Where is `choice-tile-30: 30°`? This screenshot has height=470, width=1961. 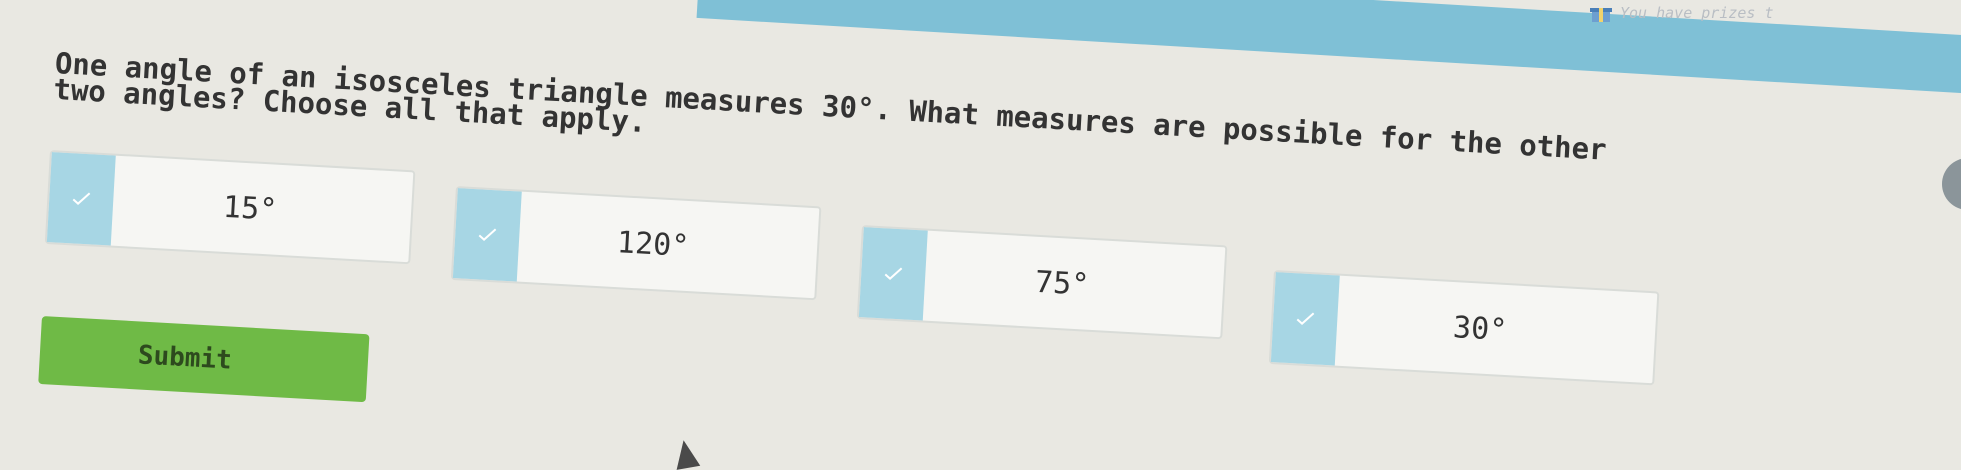
choice-tile-30: 30° is located at coordinates (1464, 328).